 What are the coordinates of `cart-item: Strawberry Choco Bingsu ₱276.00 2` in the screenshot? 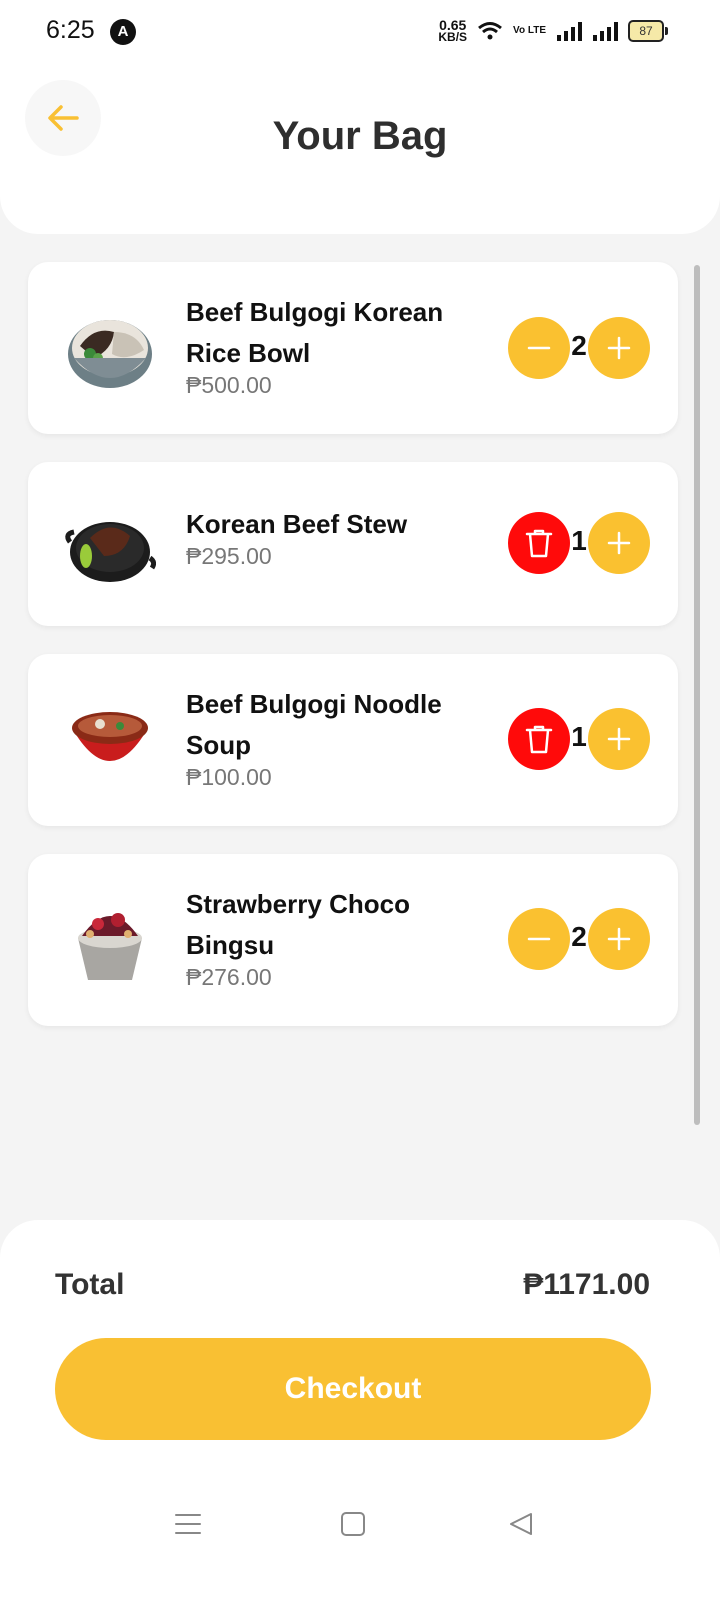 It's located at (353, 940).